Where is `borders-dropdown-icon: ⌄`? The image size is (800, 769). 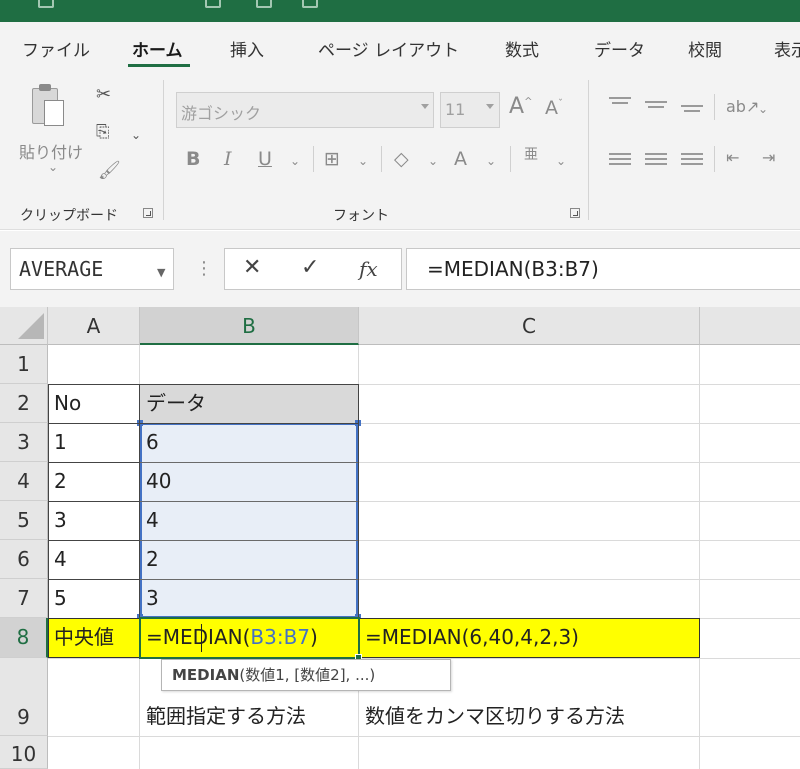 borders-dropdown-icon: ⌄ is located at coordinates (363, 161).